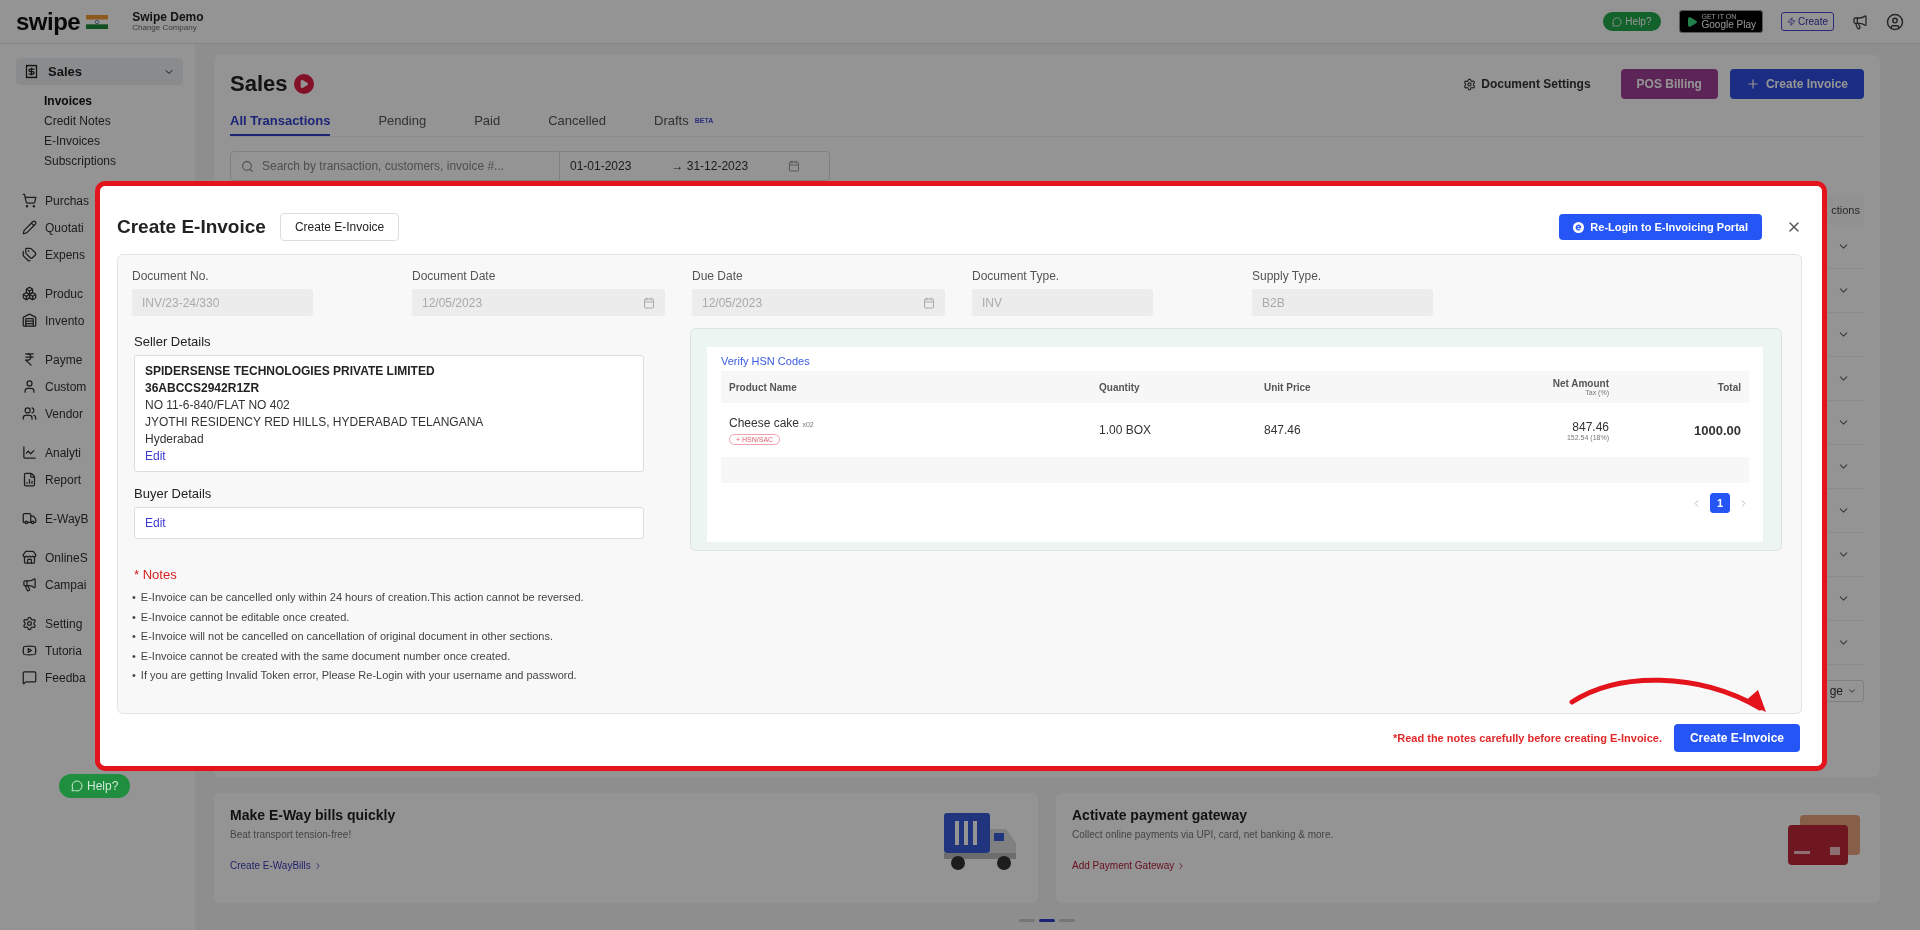 The height and width of the screenshot is (930, 1920). Describe the element at coordinates (313, 815) in the screenshot. I see `promo-title: Make E-Way bills quickly` at that location.